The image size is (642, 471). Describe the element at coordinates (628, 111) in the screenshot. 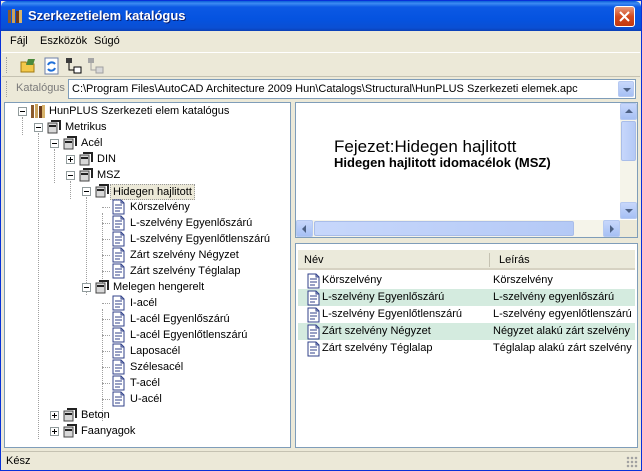

I see `scroll-up-icon` at that location.